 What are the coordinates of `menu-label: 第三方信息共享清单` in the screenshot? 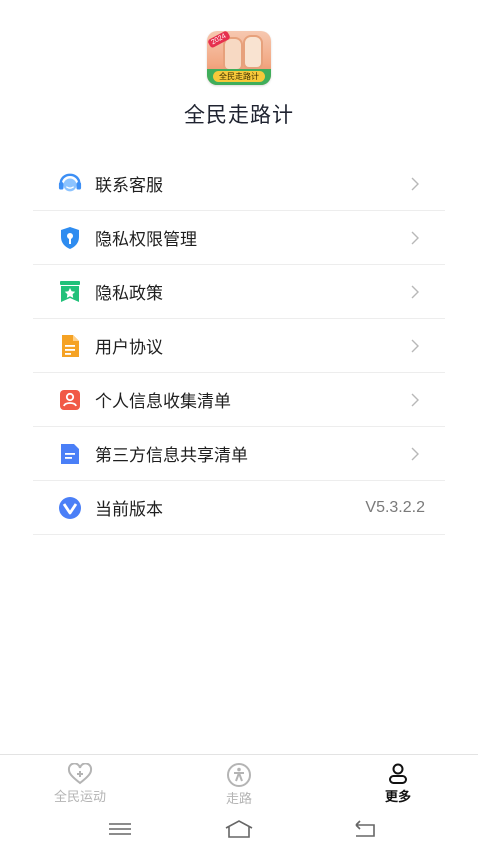 It's located at (171, 455).